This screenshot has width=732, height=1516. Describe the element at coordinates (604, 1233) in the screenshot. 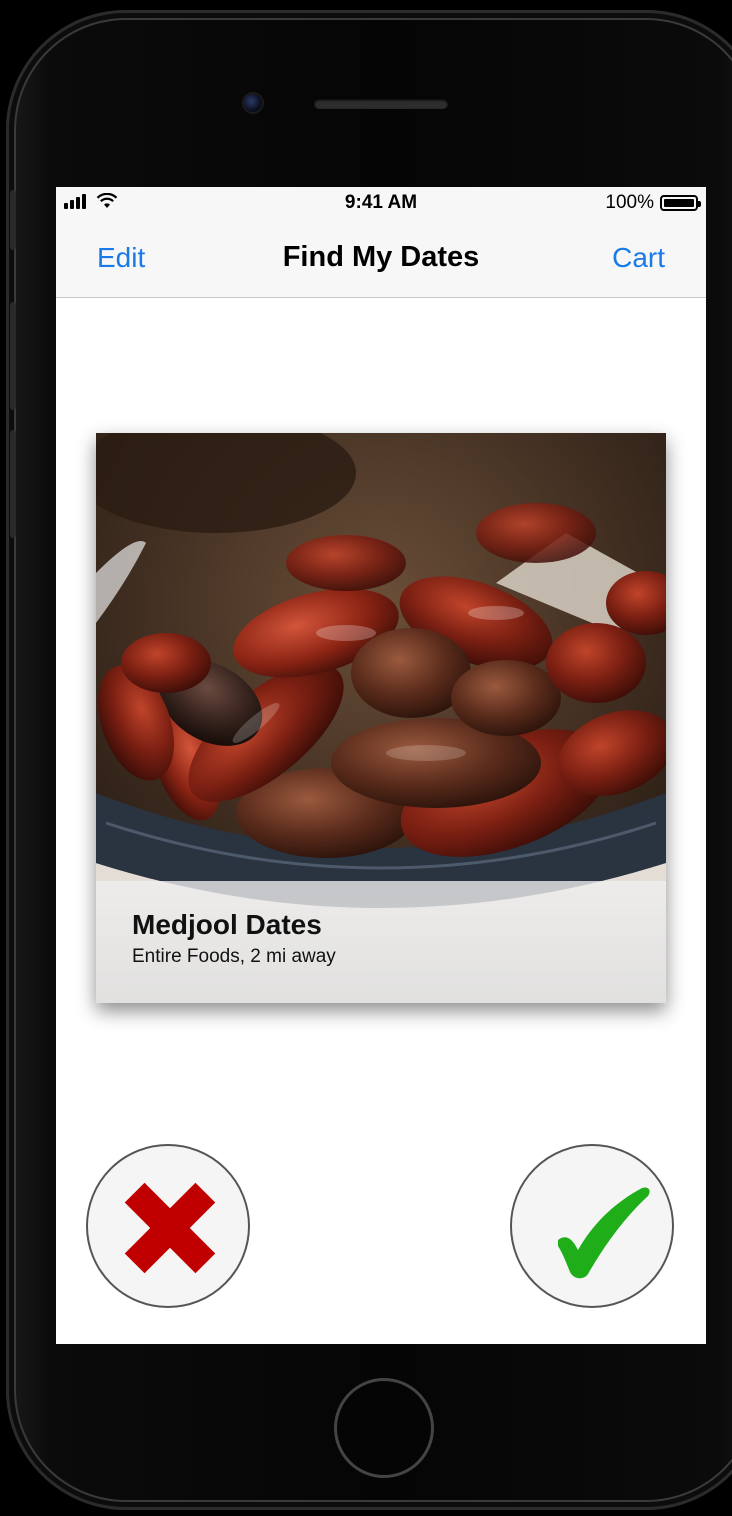

I see `checkmark-icon` at that location.